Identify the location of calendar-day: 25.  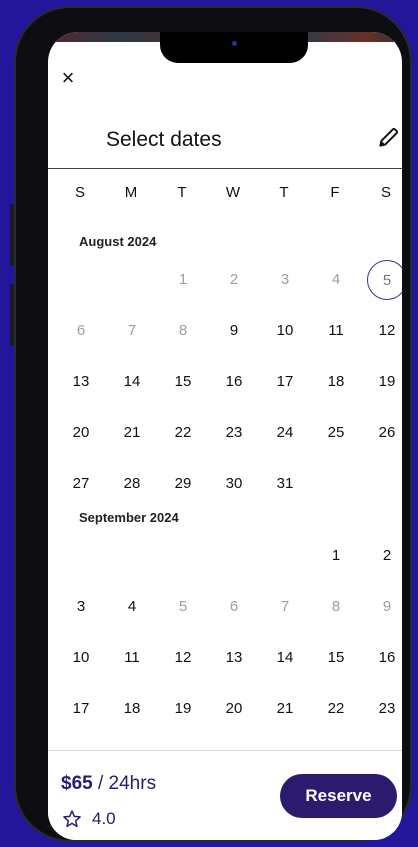
(336, 433).